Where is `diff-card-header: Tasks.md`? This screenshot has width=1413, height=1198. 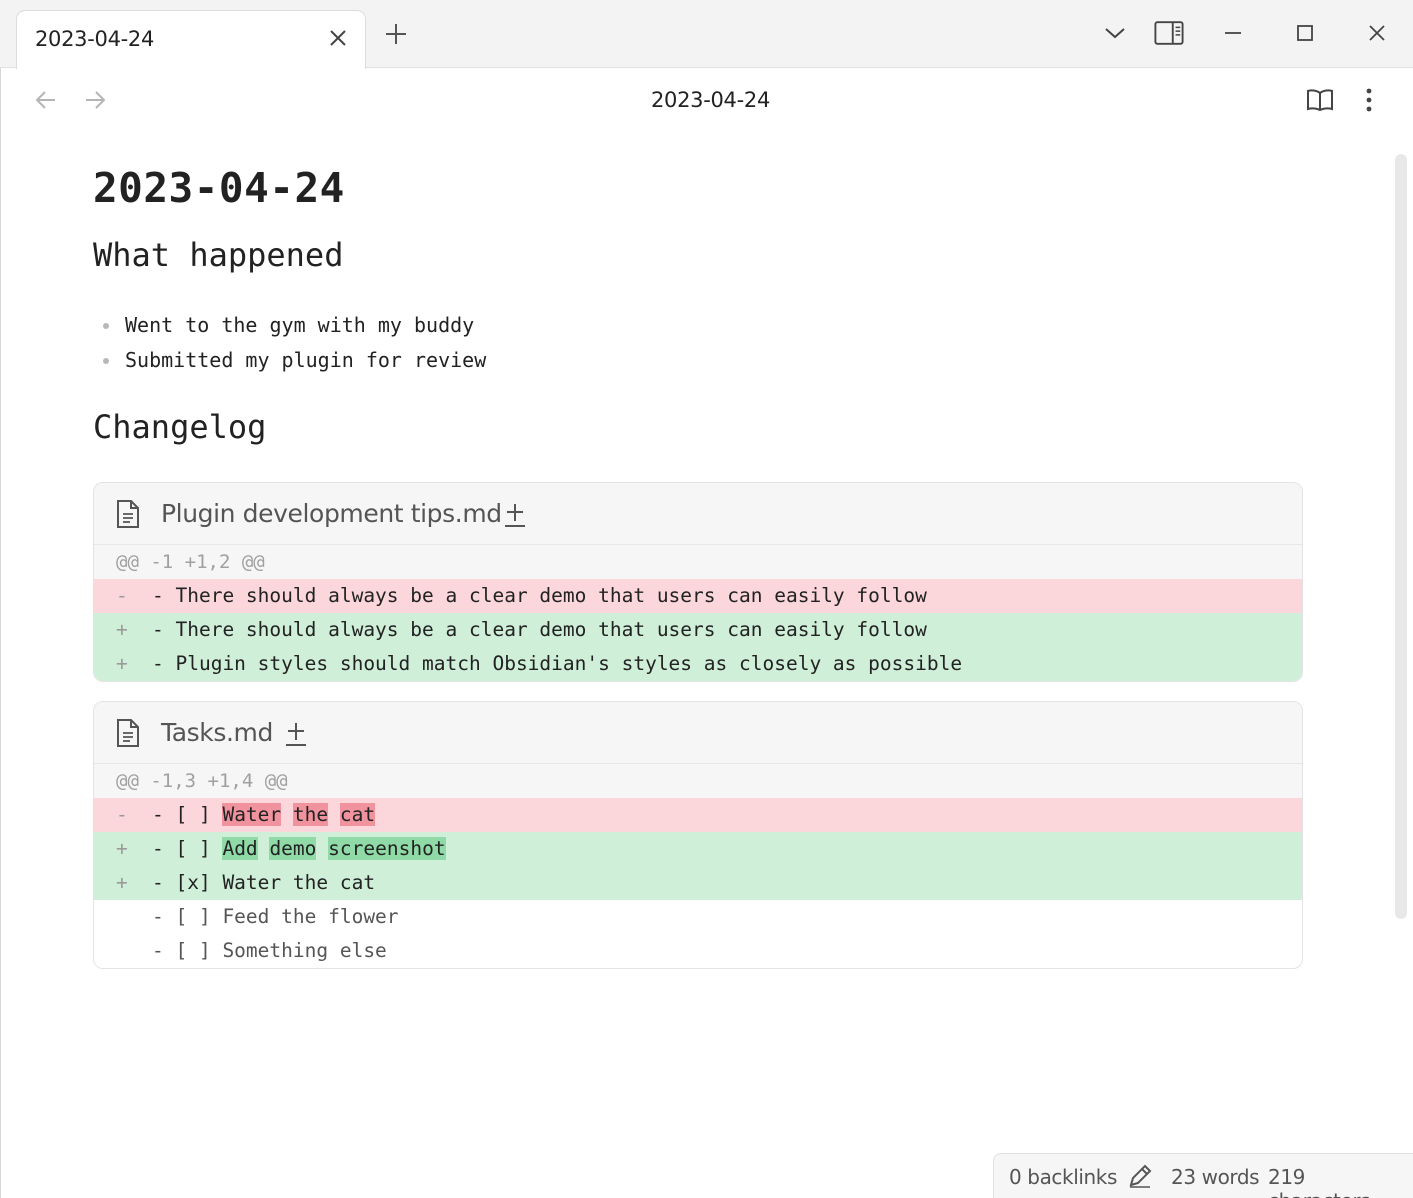 diff-card-header: Tasks.md is located at coordinates (698, 733).